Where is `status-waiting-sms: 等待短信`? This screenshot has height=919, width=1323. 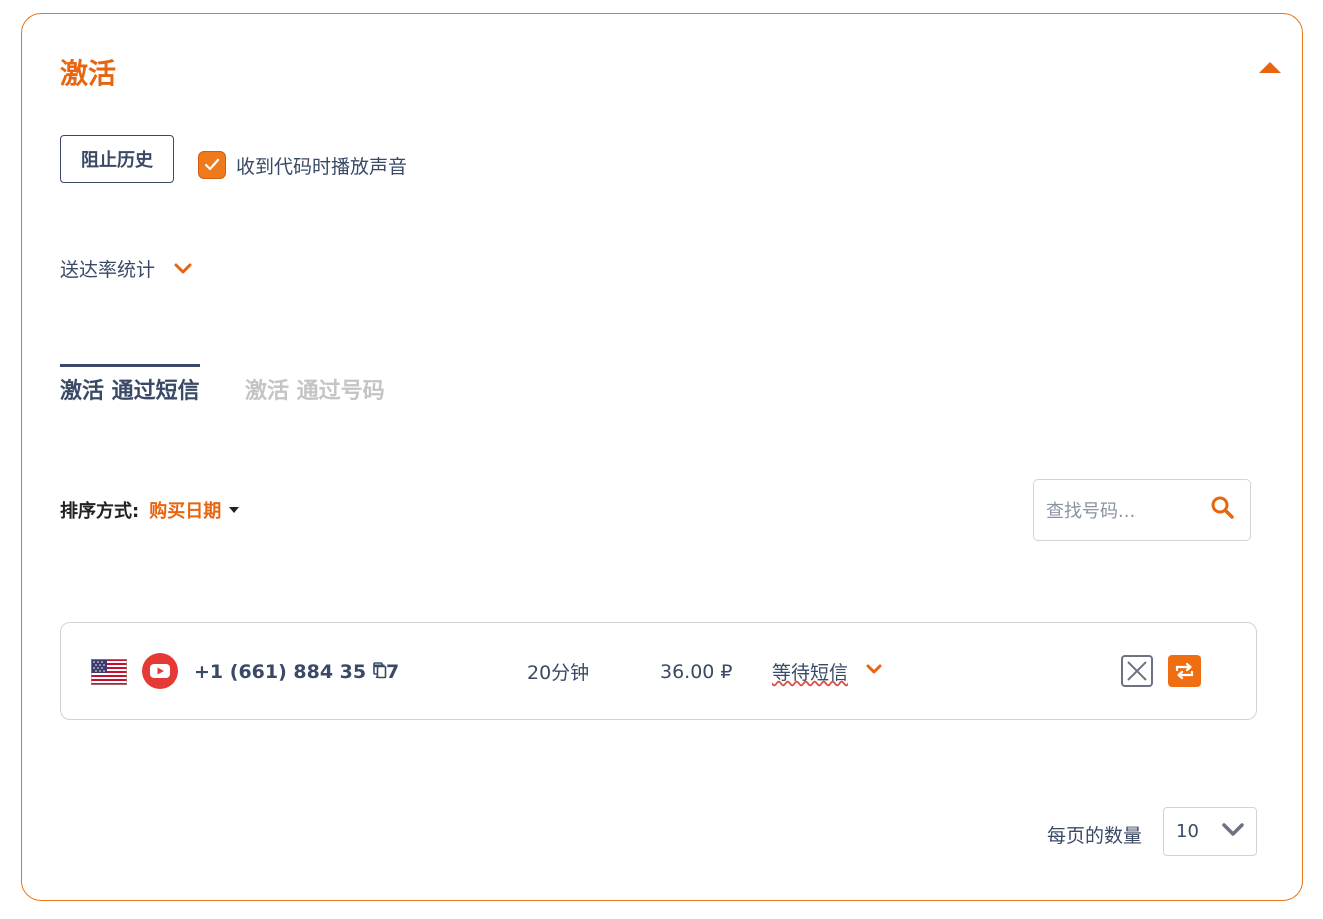
status-waiting-sms: 等待短信 is located at coordinates (810, 671).